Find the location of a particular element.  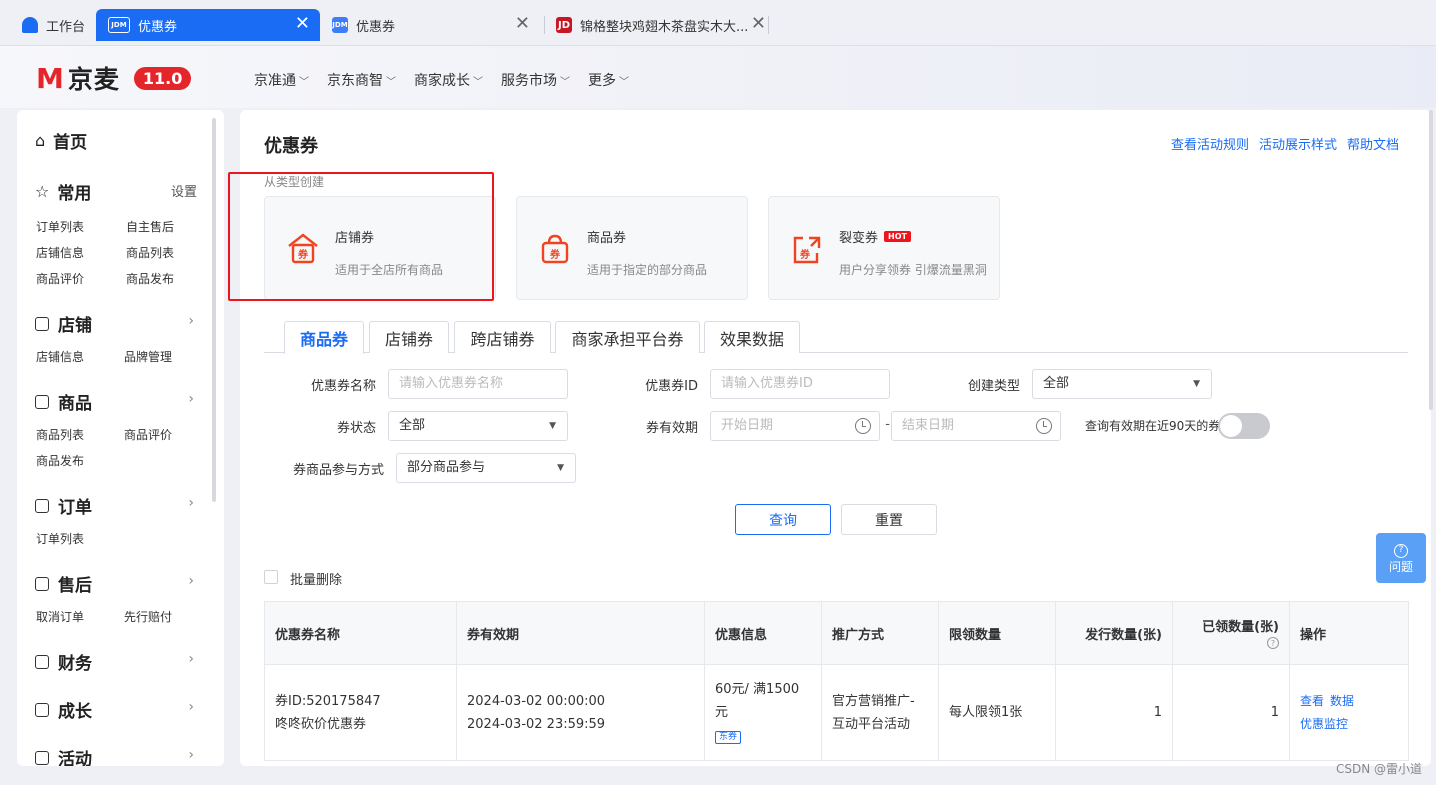

browser-tab-label: 优惠券 is located at coordinates (158, 27).